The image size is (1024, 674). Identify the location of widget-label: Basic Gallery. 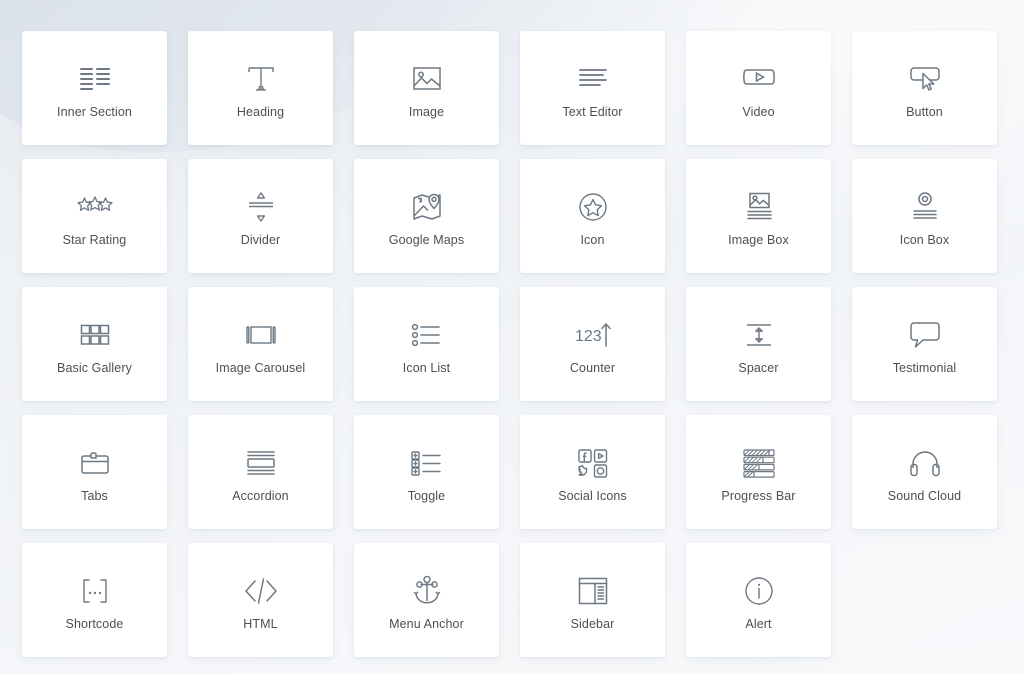
(94, 367).